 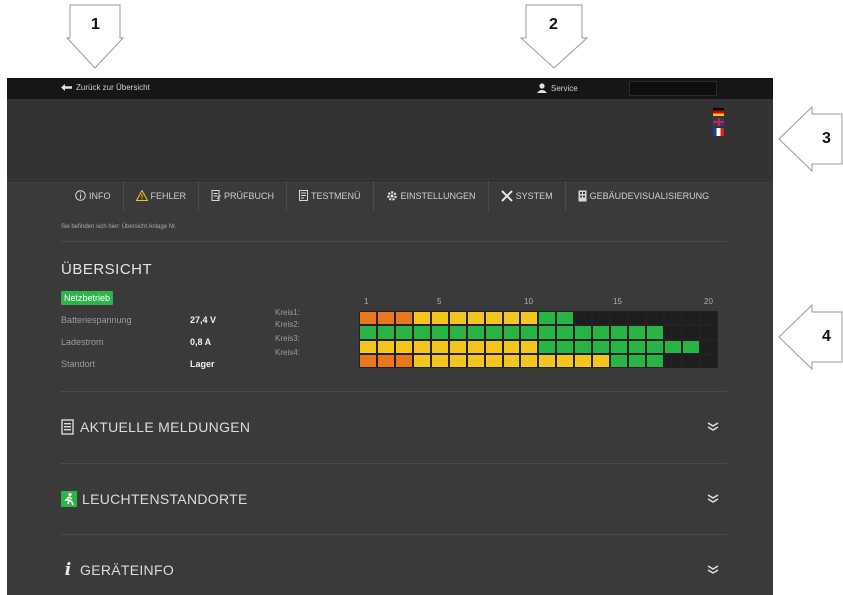 I want to click on tab-testmenue: TESTMENÜ, so click(x=330, y=195).